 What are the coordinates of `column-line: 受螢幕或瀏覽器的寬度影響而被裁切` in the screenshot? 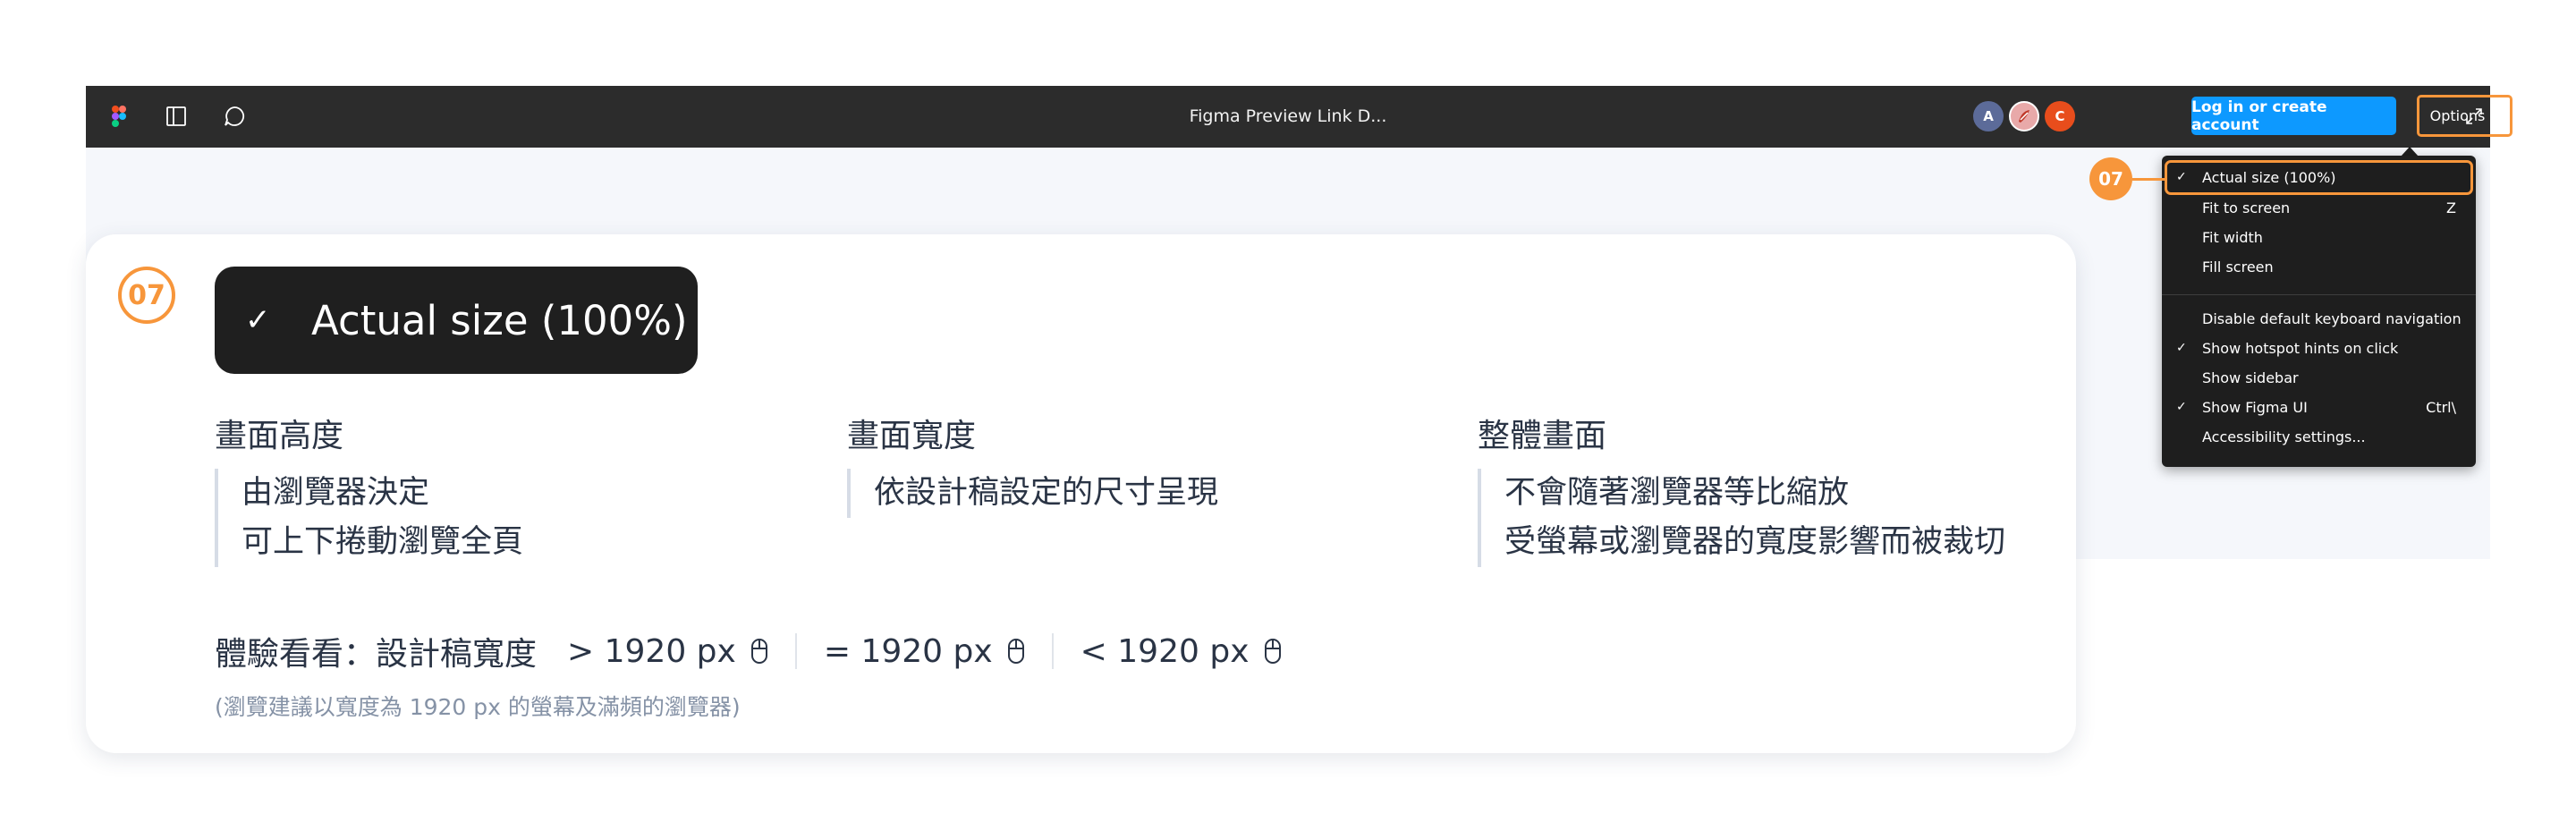 It's located at (1755, 542).